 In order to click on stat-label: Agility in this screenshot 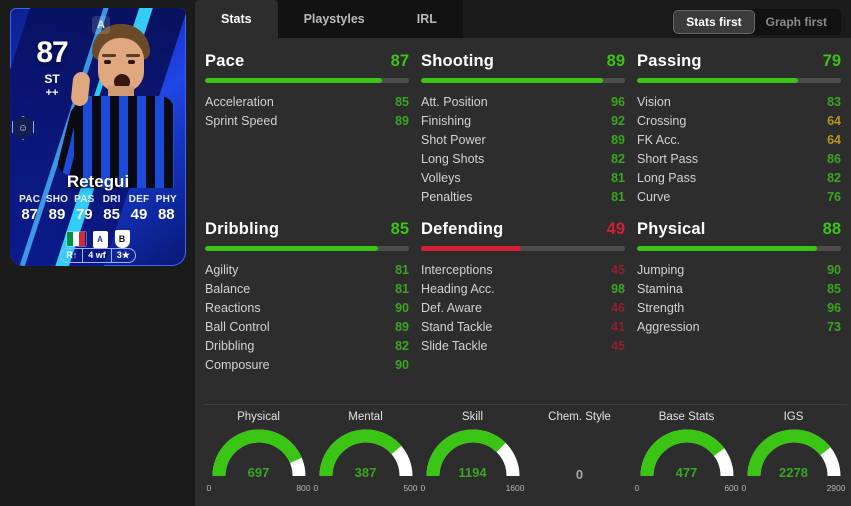, I will do `click(222, 269)`.